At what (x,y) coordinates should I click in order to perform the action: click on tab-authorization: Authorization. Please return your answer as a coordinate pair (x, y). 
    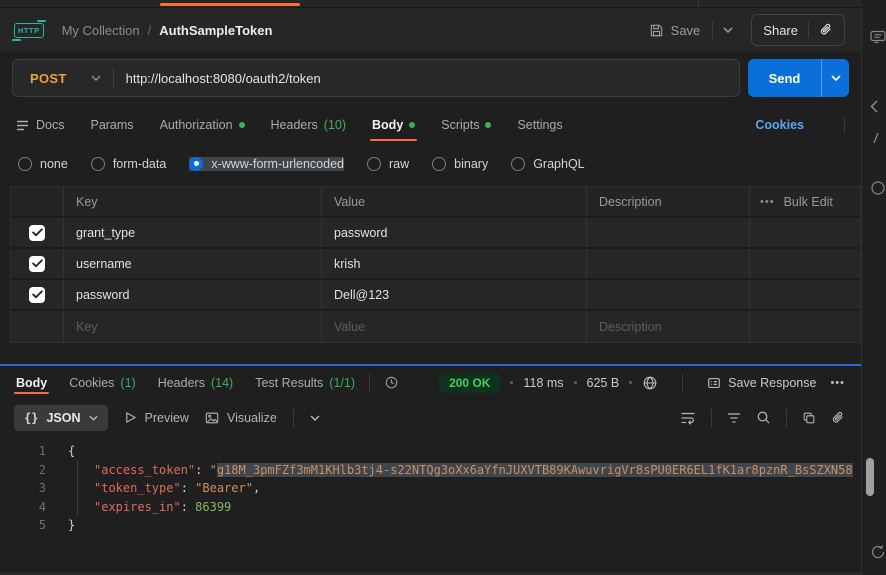
    Looking at the image, I should click on (202, 125).